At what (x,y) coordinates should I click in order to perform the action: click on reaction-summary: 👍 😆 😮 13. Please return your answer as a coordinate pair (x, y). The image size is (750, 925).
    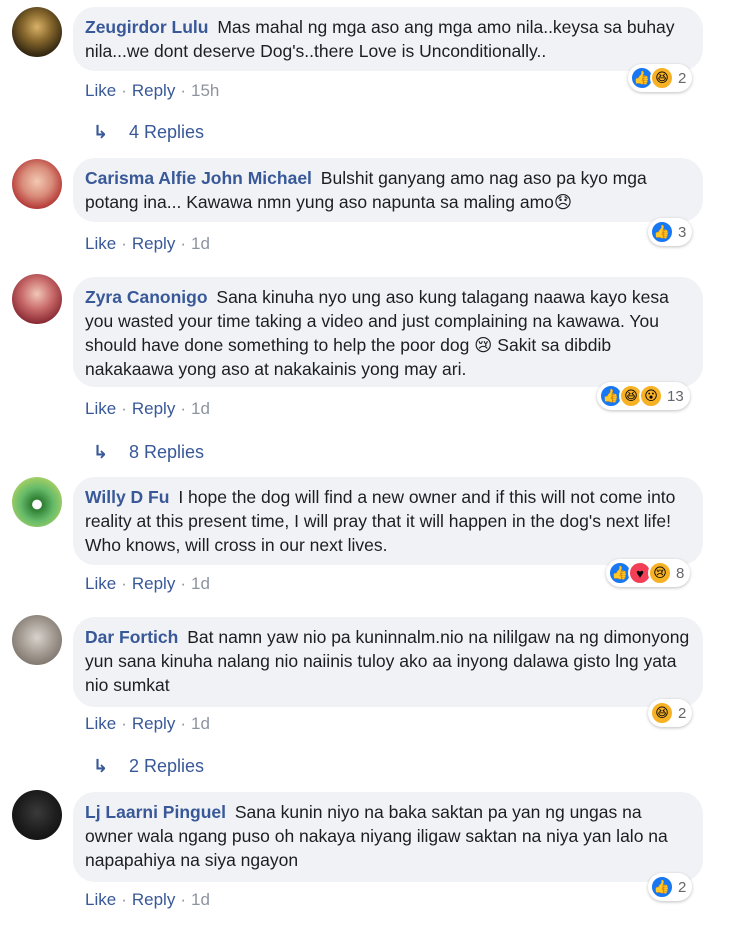
    Looking at the image, I should click on (643, 396).